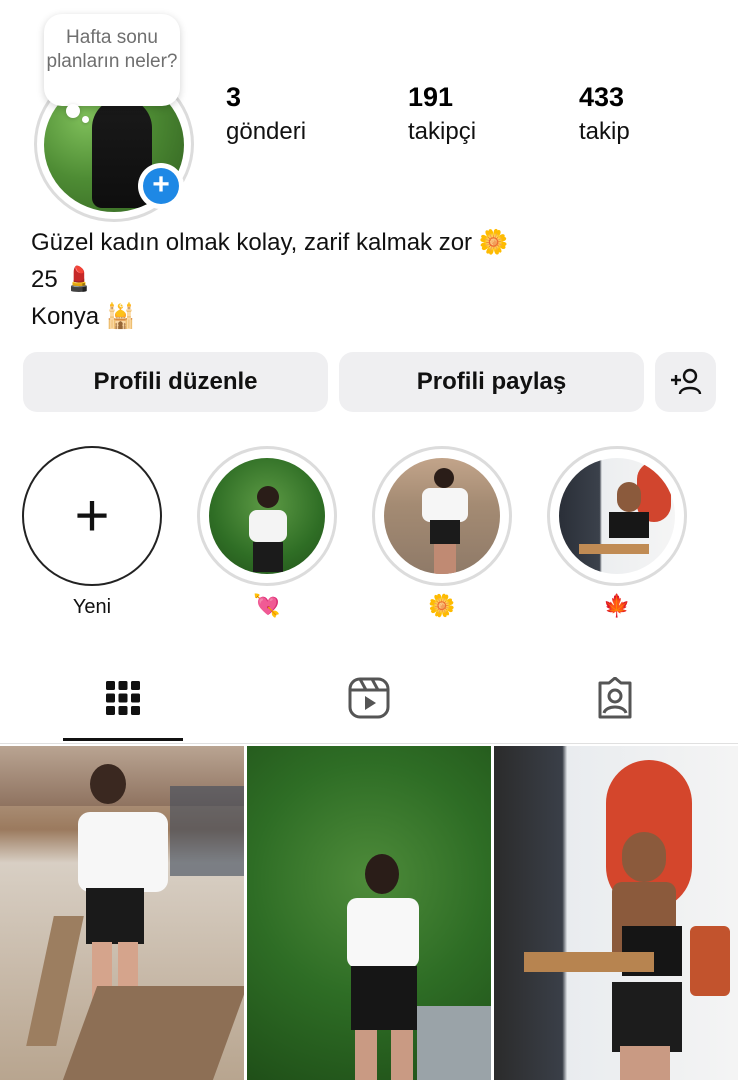 The width and height of the screenshot is (738, 1080). Describe the element at coordinates (44, 279) in the screenshot. I see `bio-text-2: 25` at that location.